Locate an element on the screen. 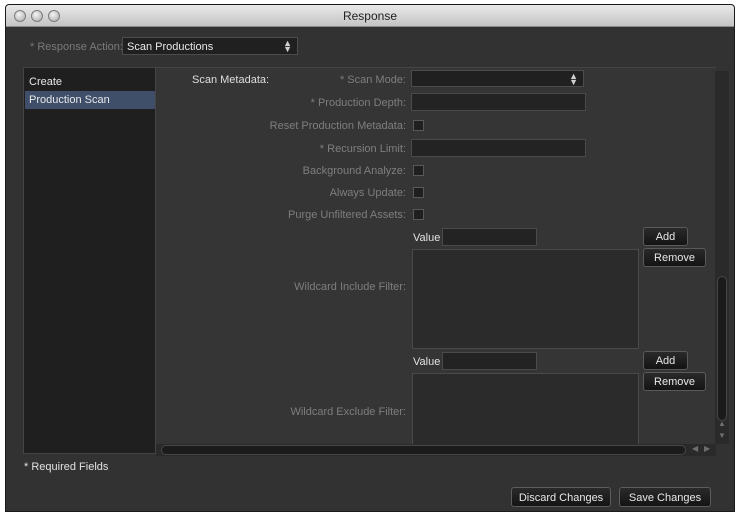 This screenshot has width=740, height=514. production-depth-input is located at coordinates (498, 102).